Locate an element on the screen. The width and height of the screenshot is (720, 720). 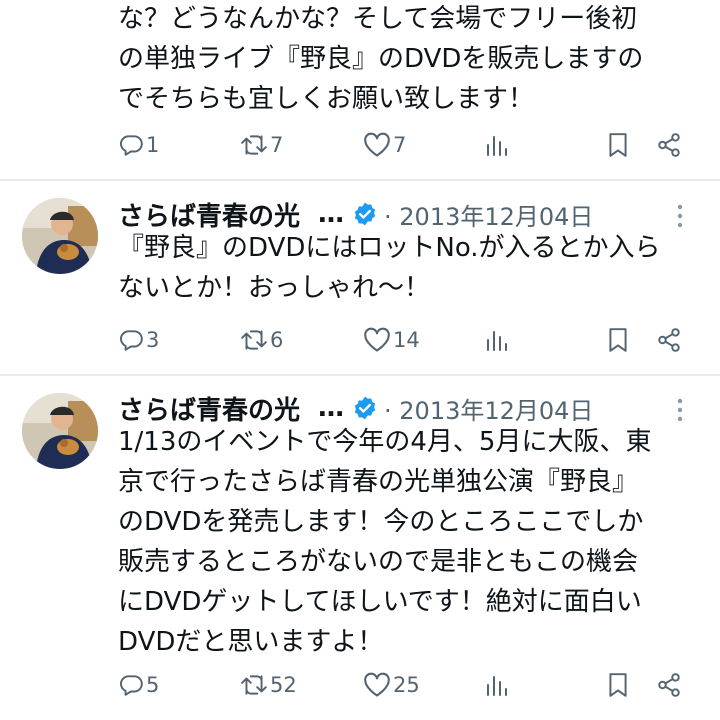
like-button: 14 is located at coordinates (391, 340).